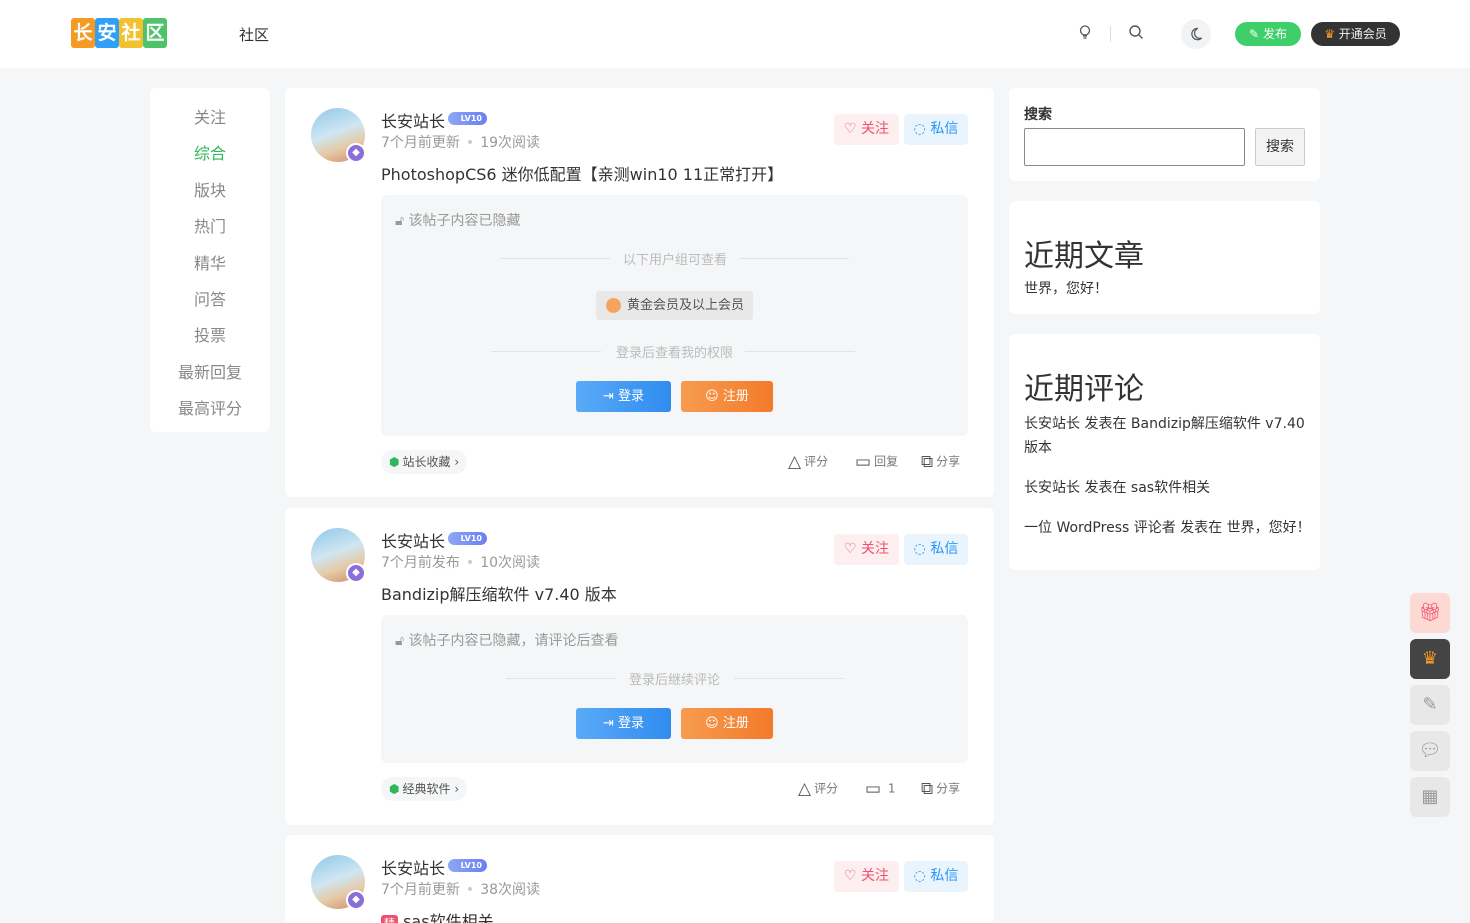 The image size is (1470, 923). I want to click on recent-comment-item: 一位 WordPress 评论者 发表在 世界，您好！, so click(1169, 528).